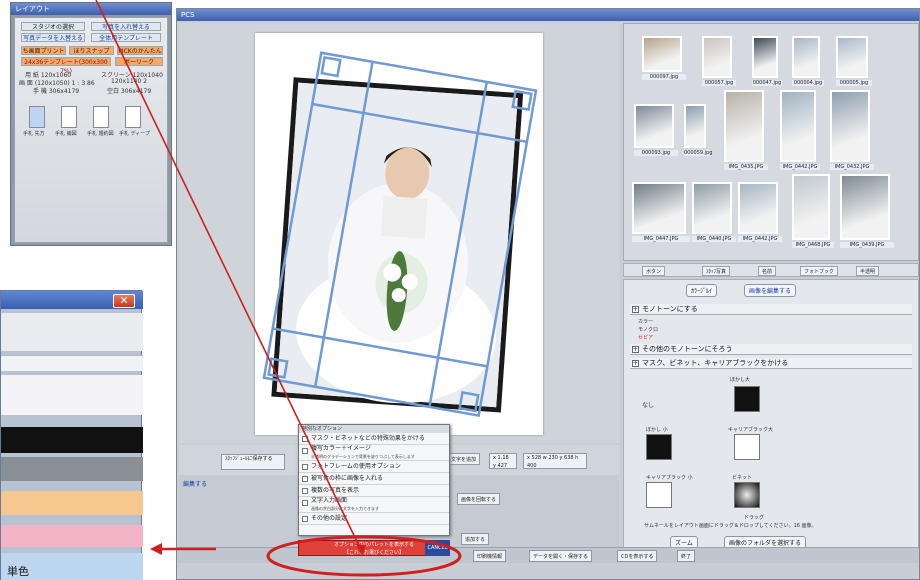 The height and width of the screenshot is (580, 920). What do you see at coordinates (156, 549) in the screenshot?
I see `pointer-arrowhead` at bounding box center [156, 549].